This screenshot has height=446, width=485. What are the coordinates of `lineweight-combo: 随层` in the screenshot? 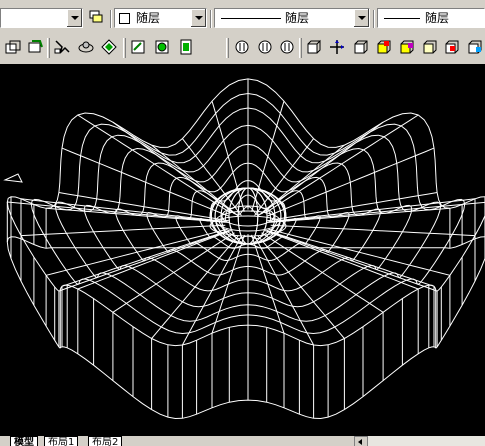 It's located at (431, 18).